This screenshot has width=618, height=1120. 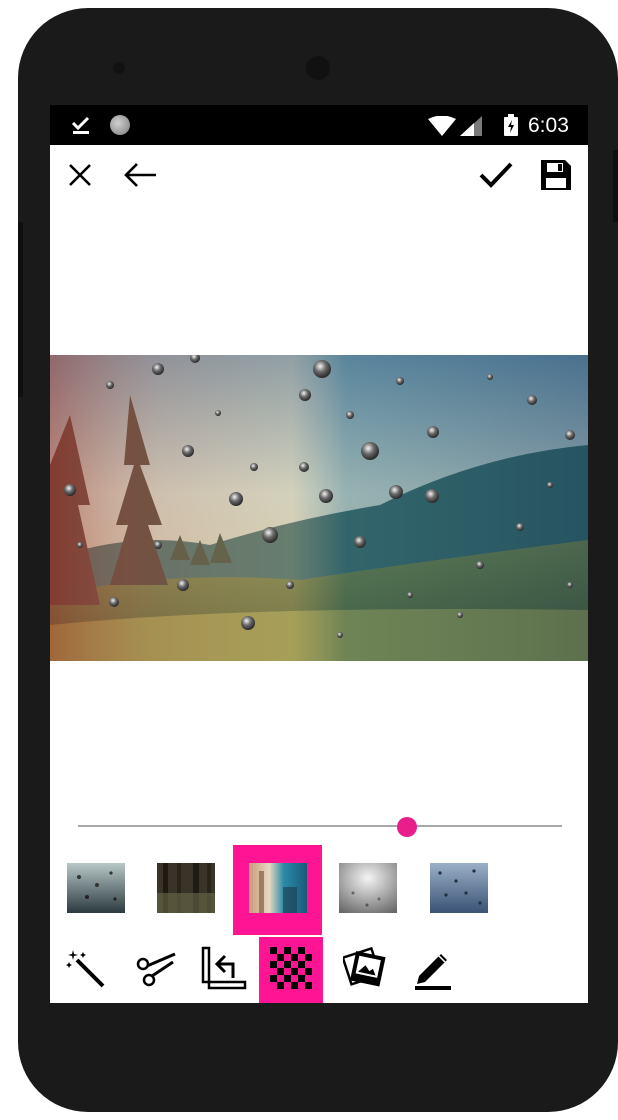 I want to click on cut-tool, so click(x=156, y=970).